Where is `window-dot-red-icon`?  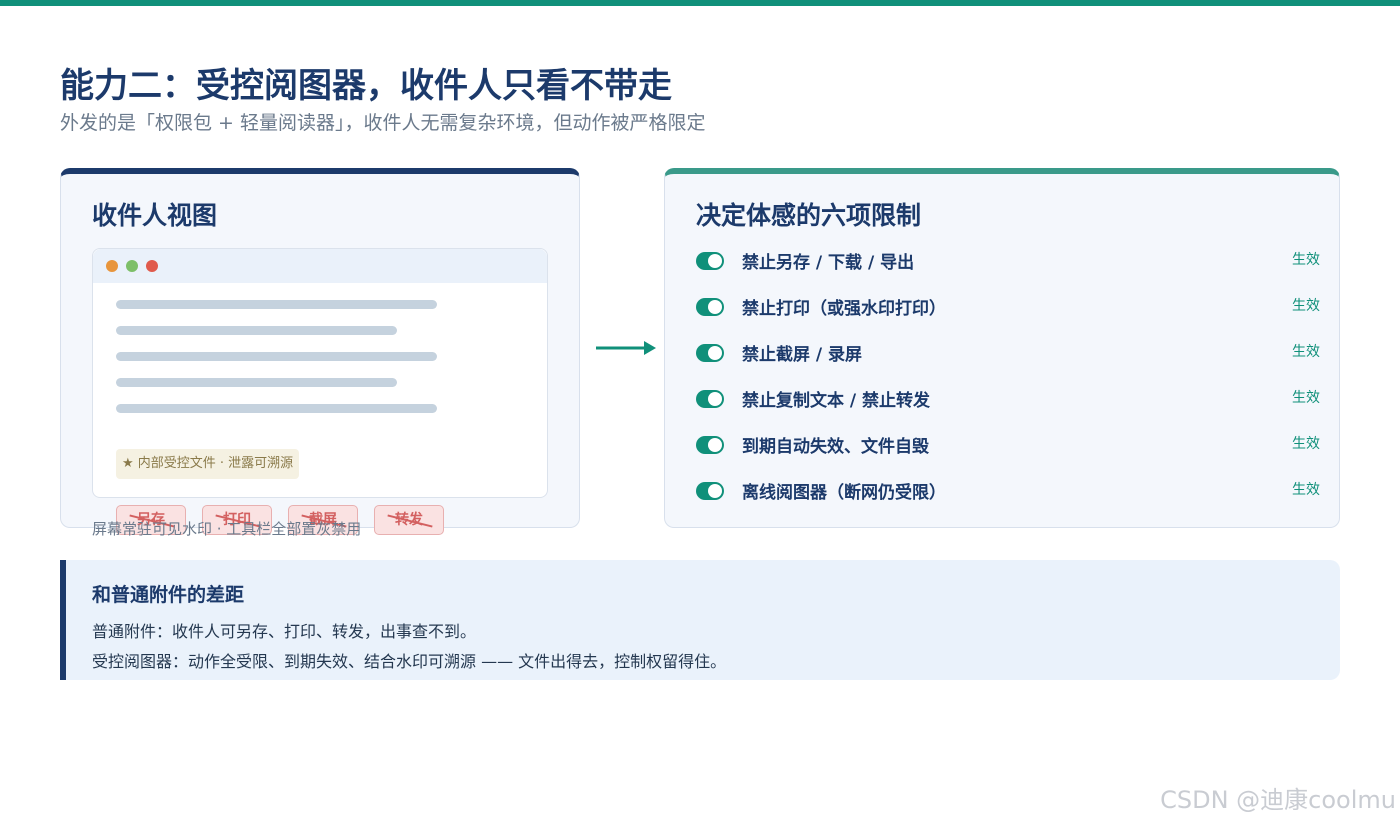
window-dot-red-icon is located at coordinates (152, 266).